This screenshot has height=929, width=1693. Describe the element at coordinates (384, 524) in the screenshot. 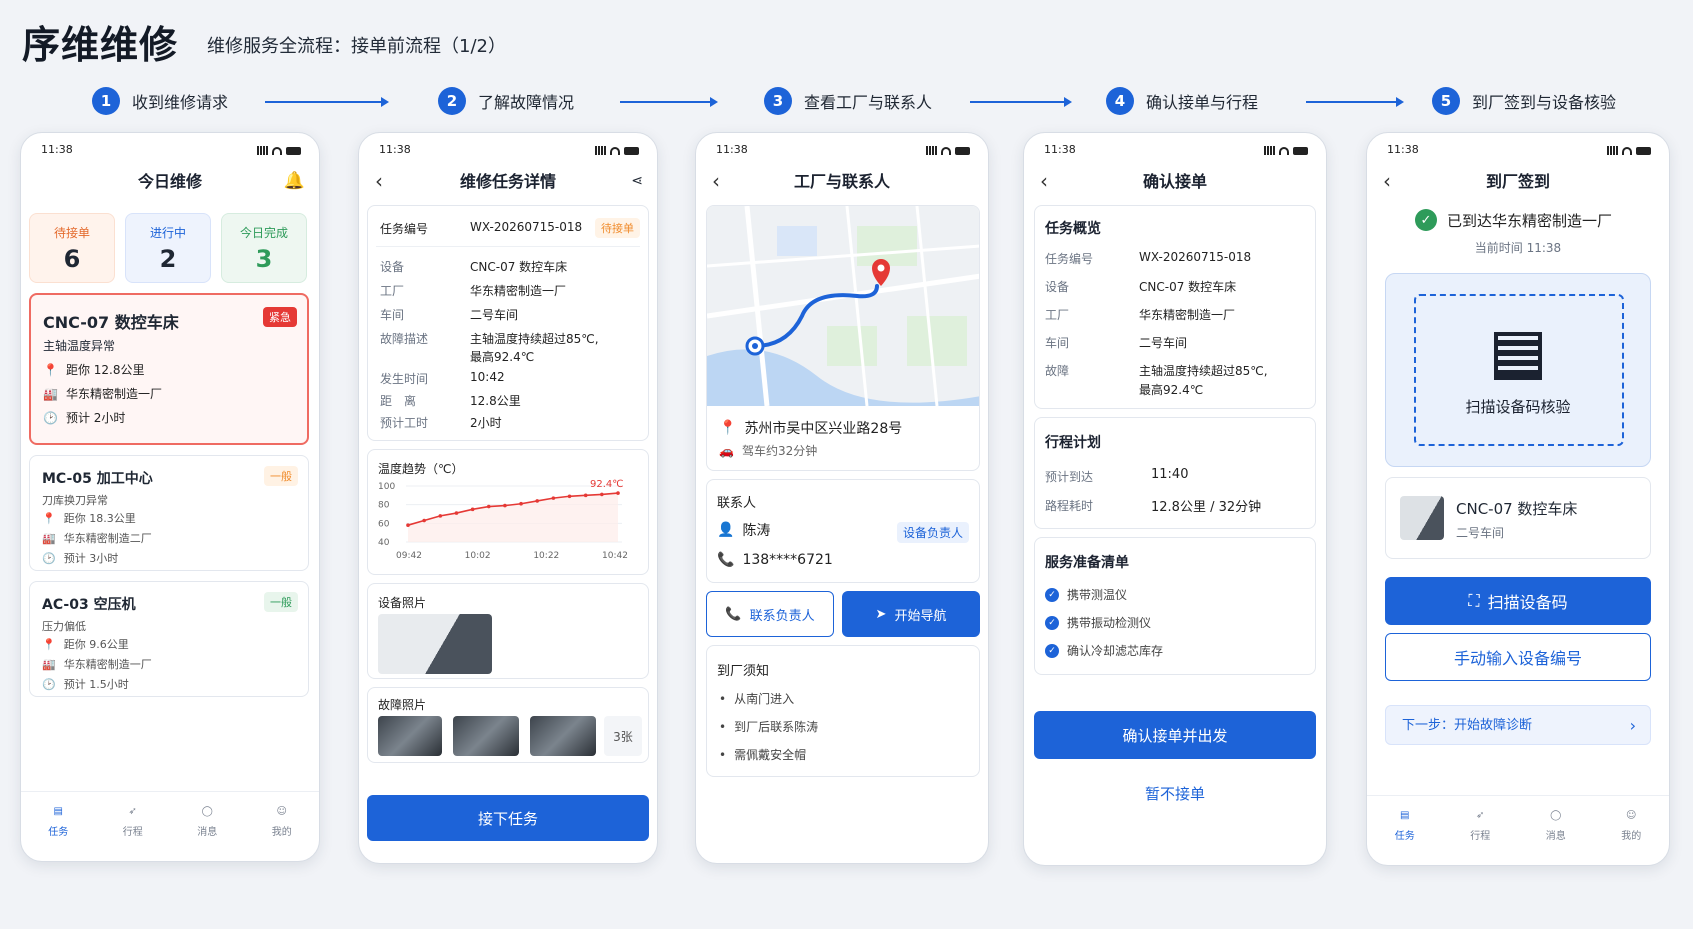

I see `y-tick-label: 60` at that location.